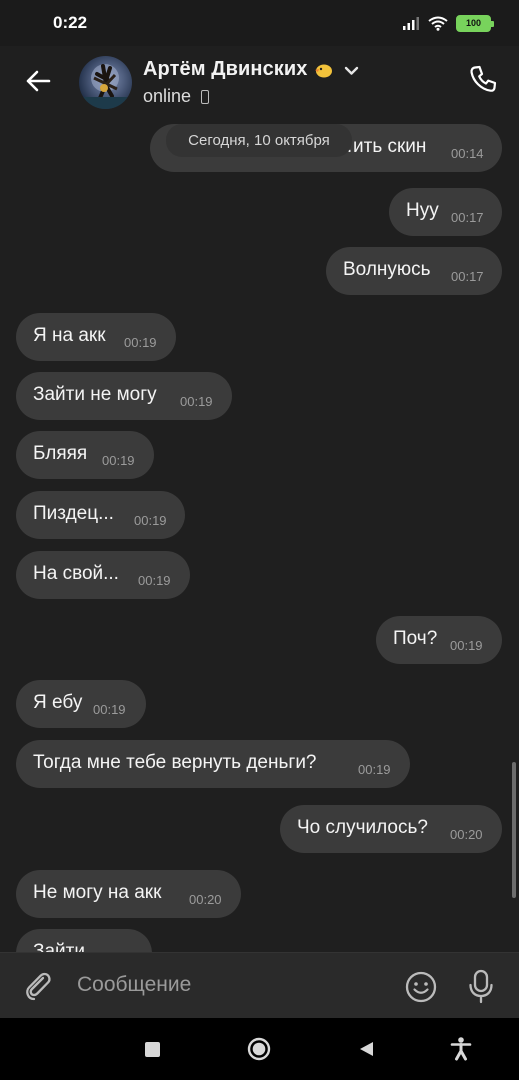 This screenshot has width=519, height=1080. What do you see at coordinates (259, 985) in the screenshot?
I see `message-composer: Сообщение` at bounding box center [259, 985].